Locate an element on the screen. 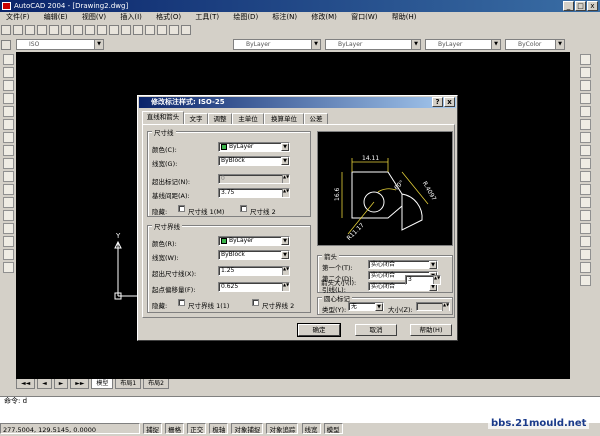  leader-icon is located at coordinates (585, 267).